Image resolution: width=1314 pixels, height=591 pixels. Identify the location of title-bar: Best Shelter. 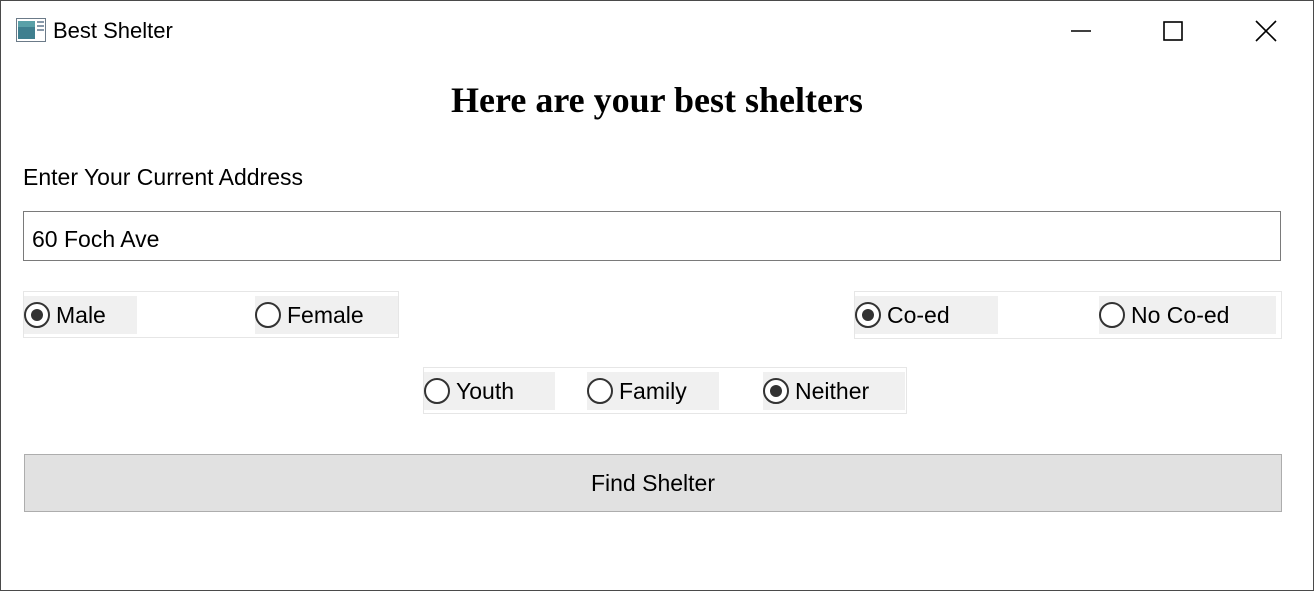
(657, 30).